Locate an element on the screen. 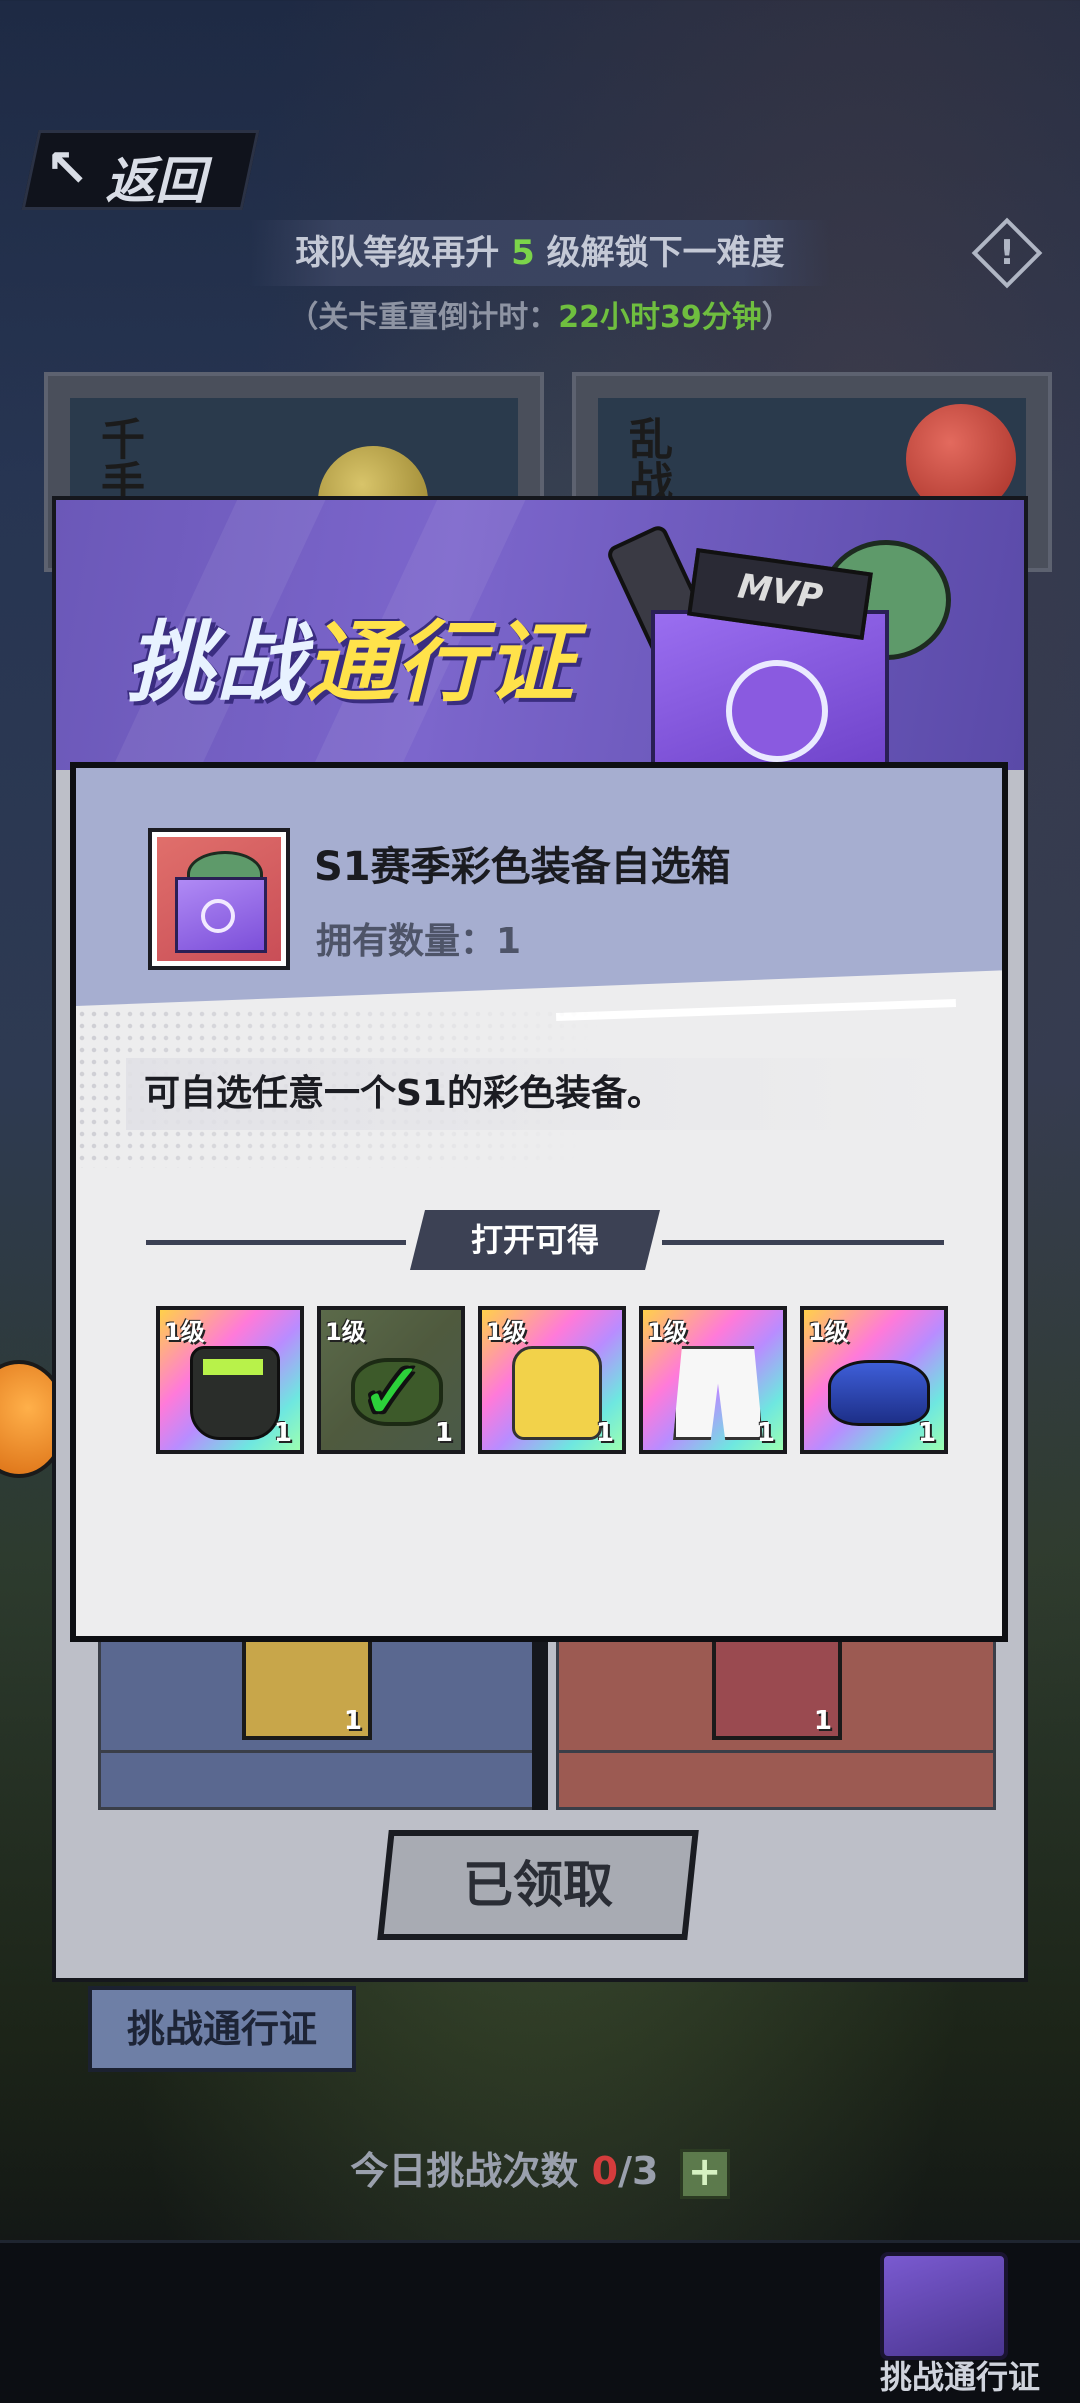 The image size is (1080, 2403). item-count: 拥有数量：1 is located at coordinates (418, 938).